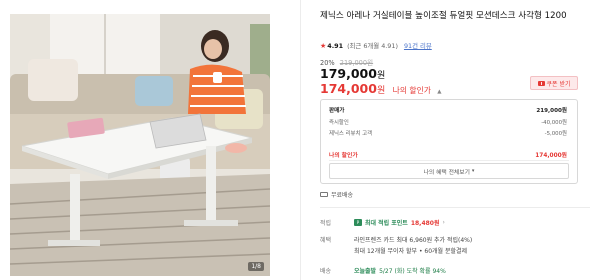 This screenshot has width=600, height=280. I want to click on truck-icon, so click(324, 194).